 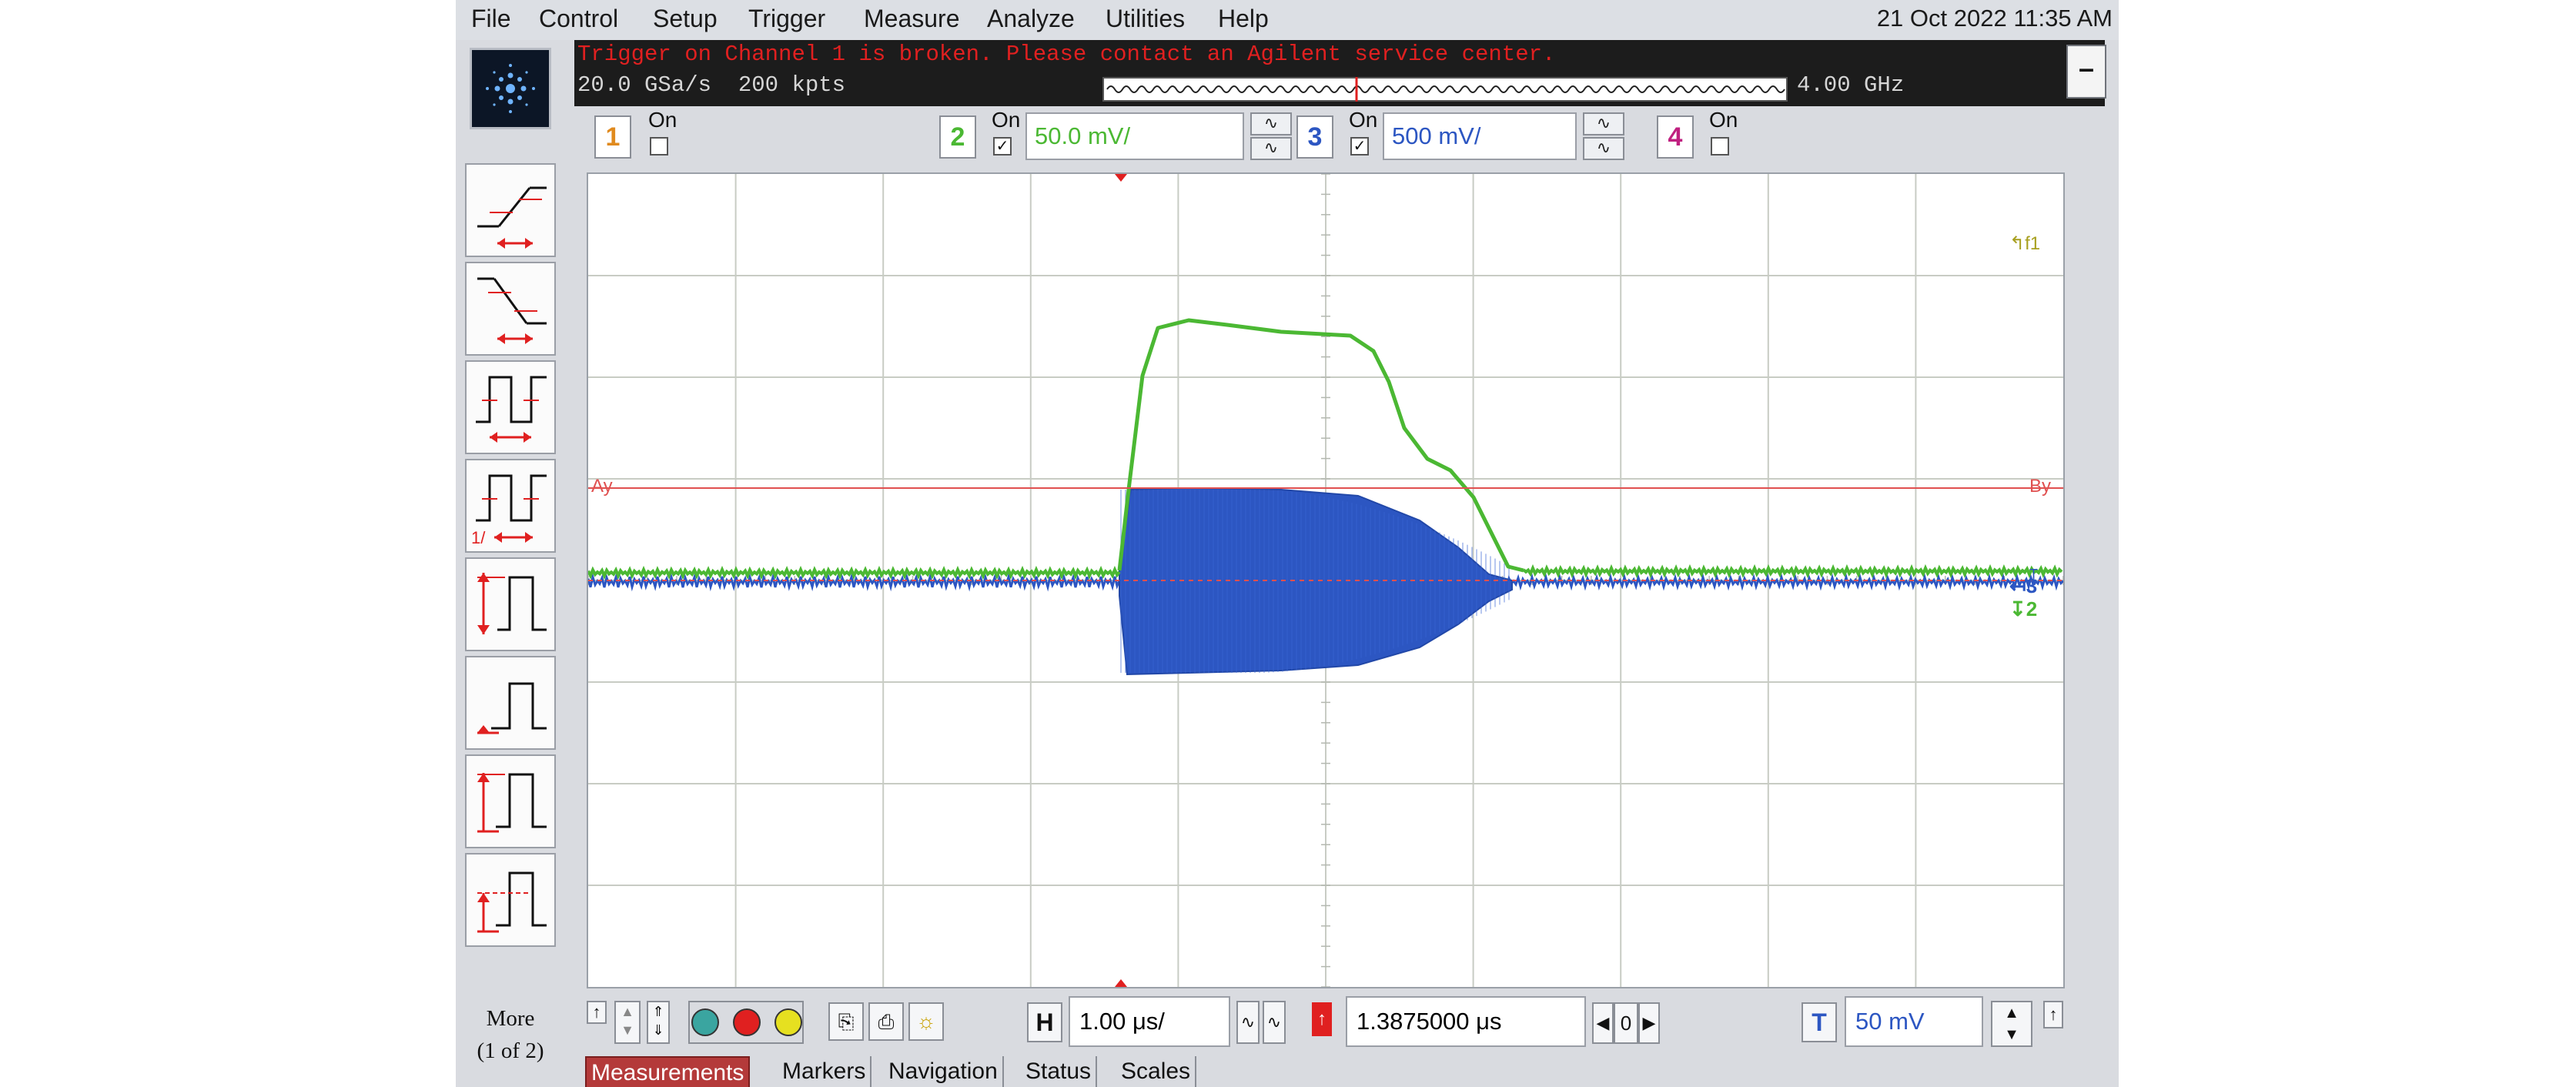 What do you see at coordinates (1243, 19) in the screenshot?
I see `menu-help: Help` at bounding box center [1243, 19].